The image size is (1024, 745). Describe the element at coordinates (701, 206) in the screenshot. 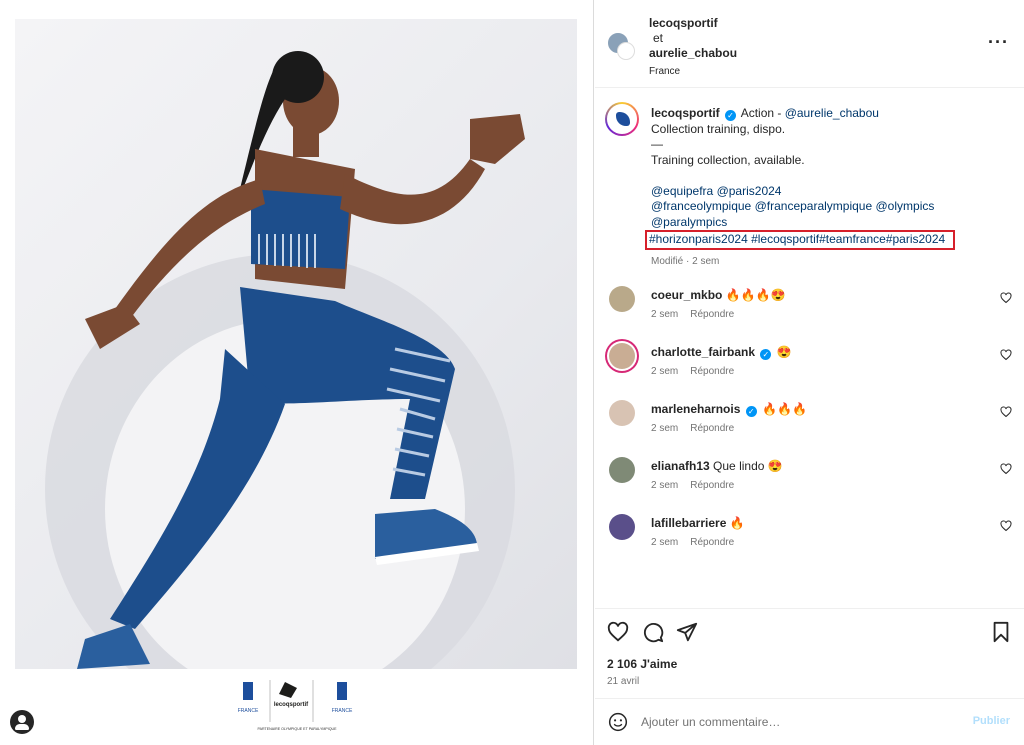

I see `mention-link: @franceolympique` at that location.